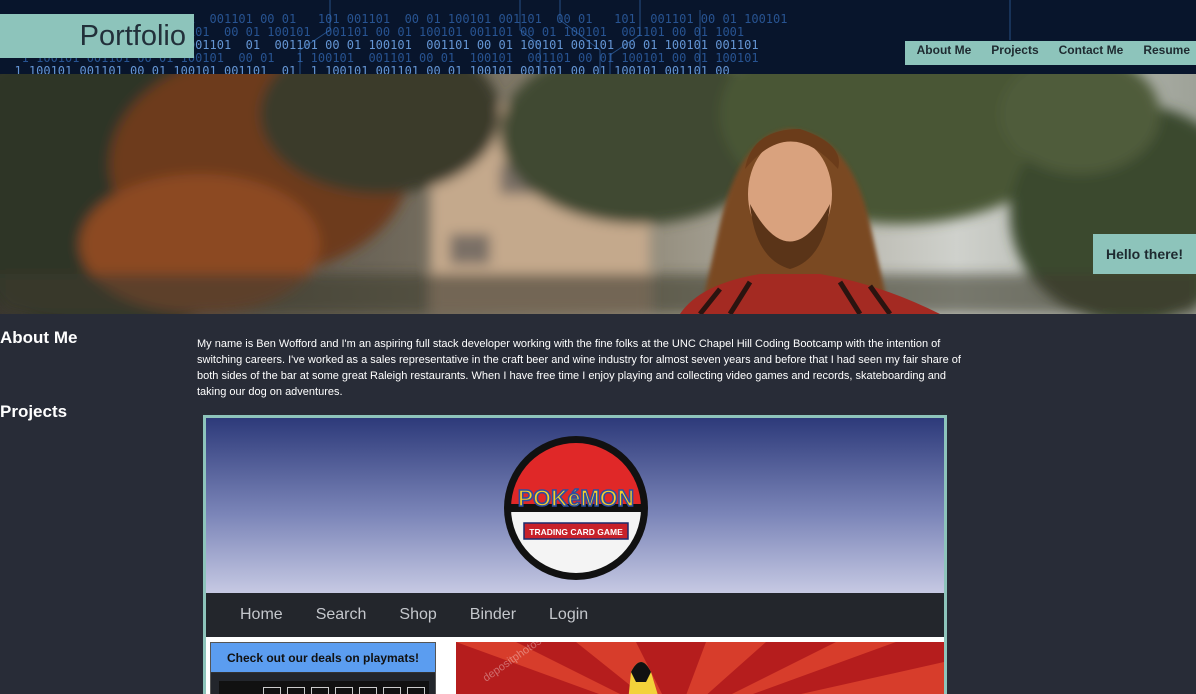  What do you see at coordinates (1164, 53) in the screenshot?
I see `nav-link-resume: Resume` at bounding box center [1164, 53].